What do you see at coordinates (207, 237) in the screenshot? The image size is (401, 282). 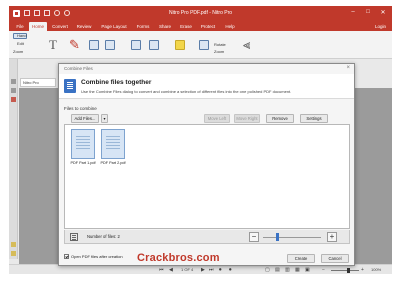 I see `list-toolbar: Number of files: 2 − +` at bounding box center [207, 237].